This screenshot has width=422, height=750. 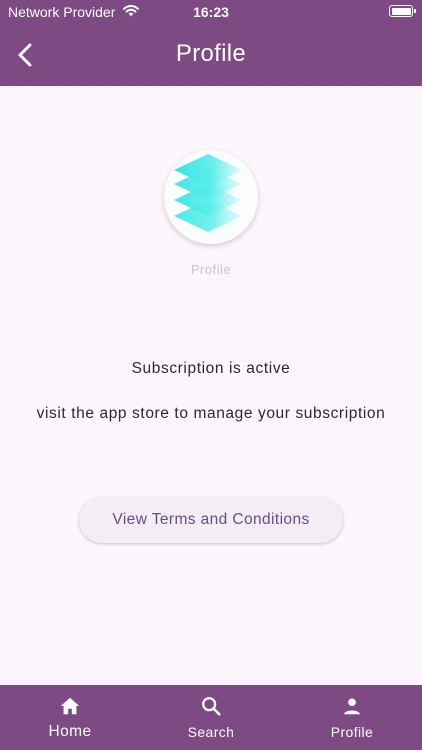 I want to click on nav-home-label: Home, so click(x=70, y=731).